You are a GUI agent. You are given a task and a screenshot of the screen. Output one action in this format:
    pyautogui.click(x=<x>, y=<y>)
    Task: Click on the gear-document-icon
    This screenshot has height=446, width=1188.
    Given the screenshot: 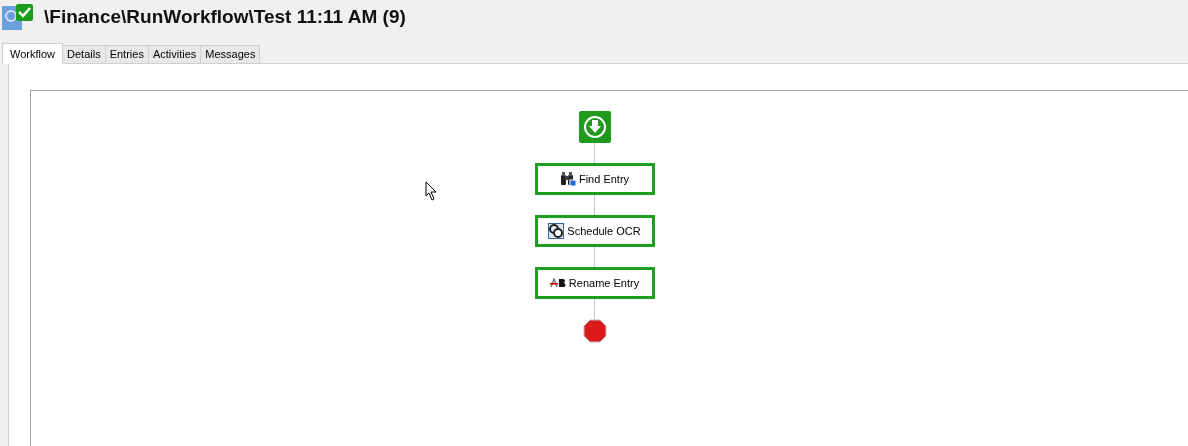 What is the action you would take?
    pyautogui.click(x=556, y=231)
    